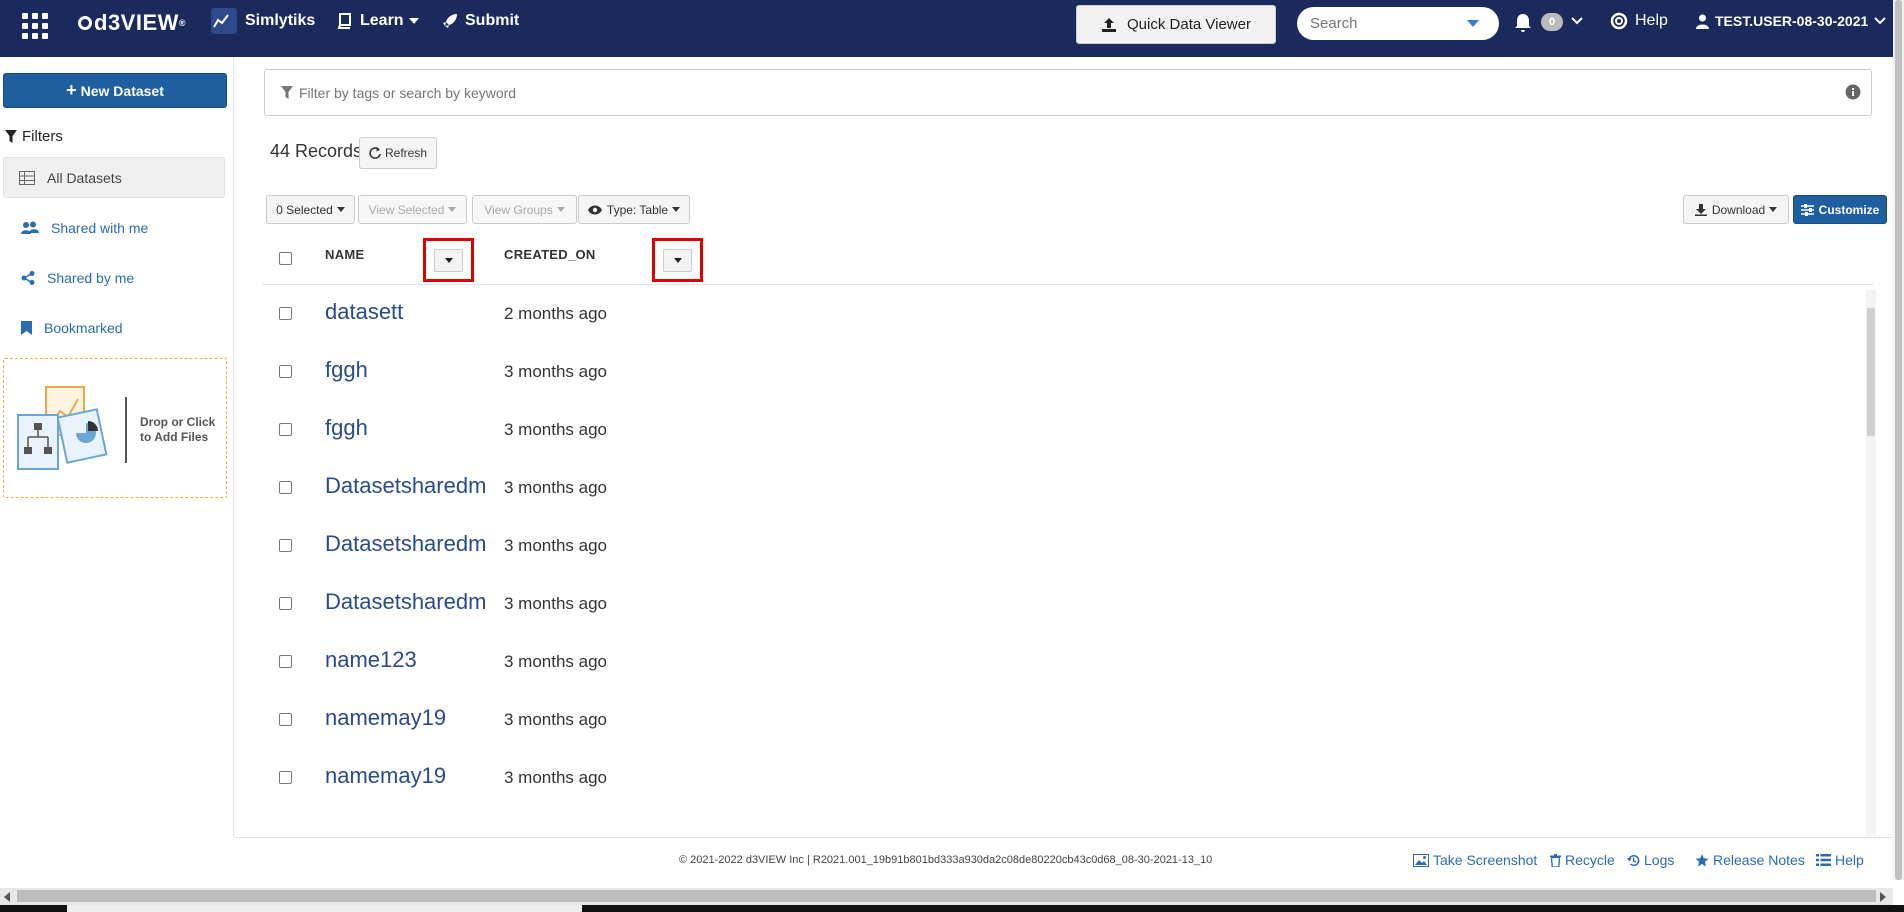 The width and height of the screenshot is (1904, 912). I want to click on tag-filter-input, so click(1049, 92).